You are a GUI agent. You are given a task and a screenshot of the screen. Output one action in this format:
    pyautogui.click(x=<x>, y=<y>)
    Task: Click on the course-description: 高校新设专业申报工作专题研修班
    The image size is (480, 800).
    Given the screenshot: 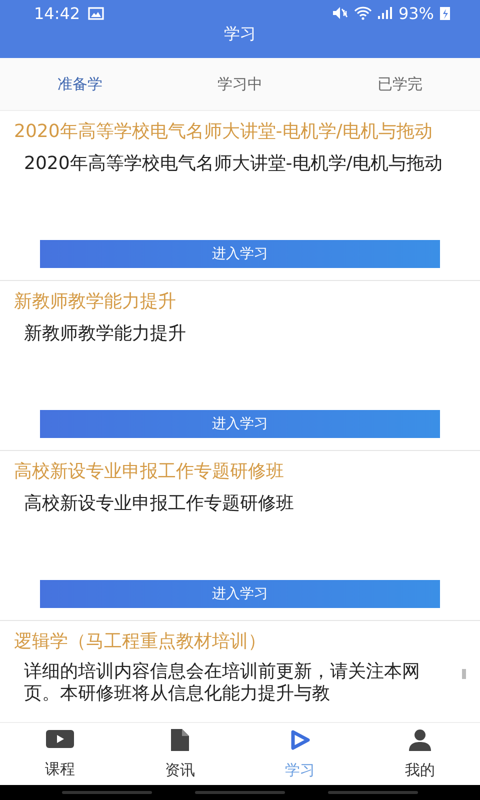 What is the action you would take?
    pyautogui.click(x=159, y=504)
    